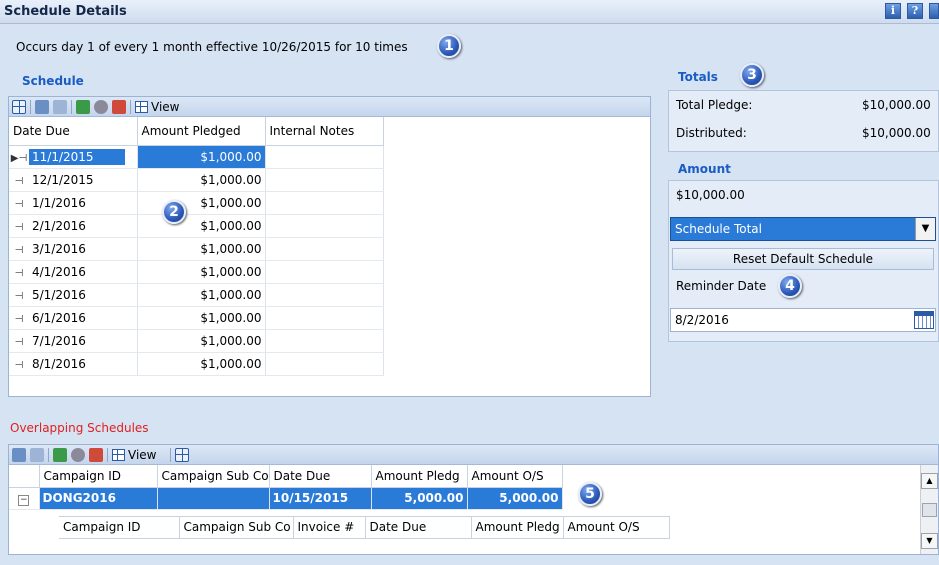  I want to click on cell-date-due: ⊣ 4/1/2016, so click(73, 272).